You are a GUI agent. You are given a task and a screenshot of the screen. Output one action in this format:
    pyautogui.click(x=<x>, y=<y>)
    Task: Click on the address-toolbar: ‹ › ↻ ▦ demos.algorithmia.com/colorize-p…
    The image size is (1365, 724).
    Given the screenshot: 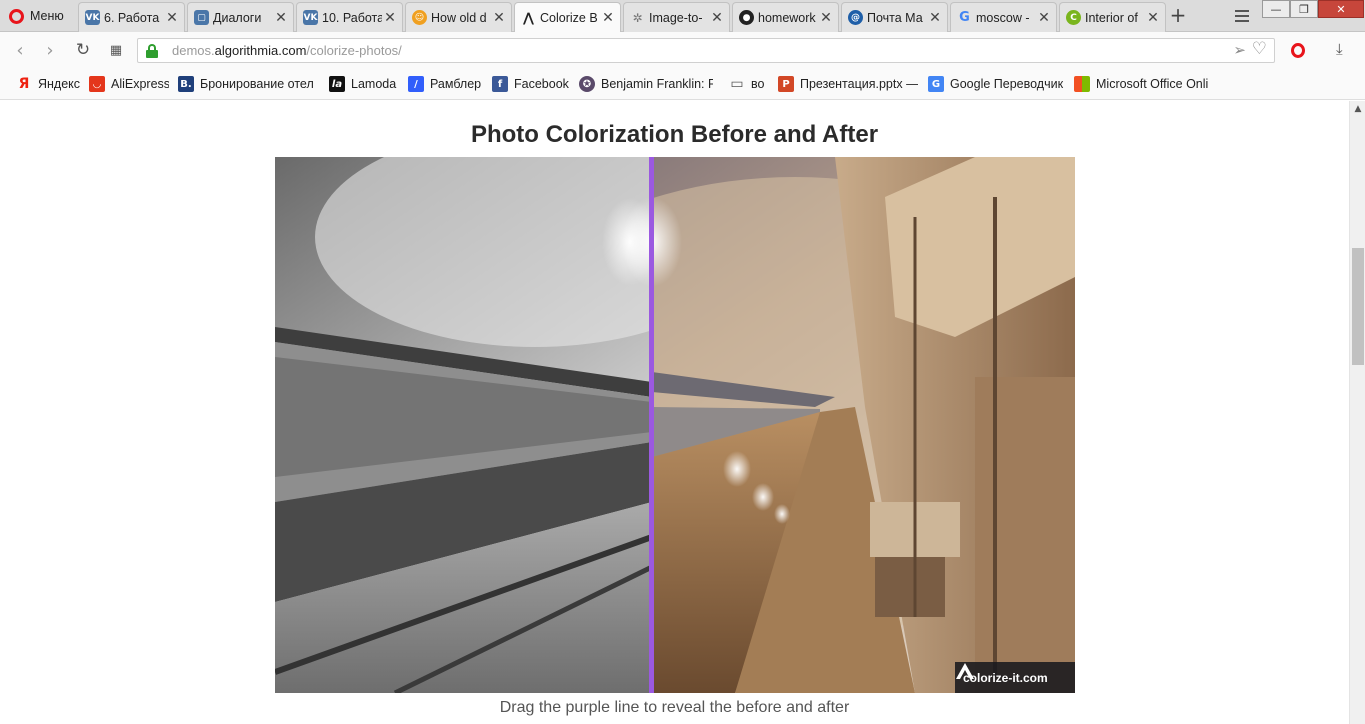 What is the action you would take?
    pyautogui.click(x=682, y=54)
    